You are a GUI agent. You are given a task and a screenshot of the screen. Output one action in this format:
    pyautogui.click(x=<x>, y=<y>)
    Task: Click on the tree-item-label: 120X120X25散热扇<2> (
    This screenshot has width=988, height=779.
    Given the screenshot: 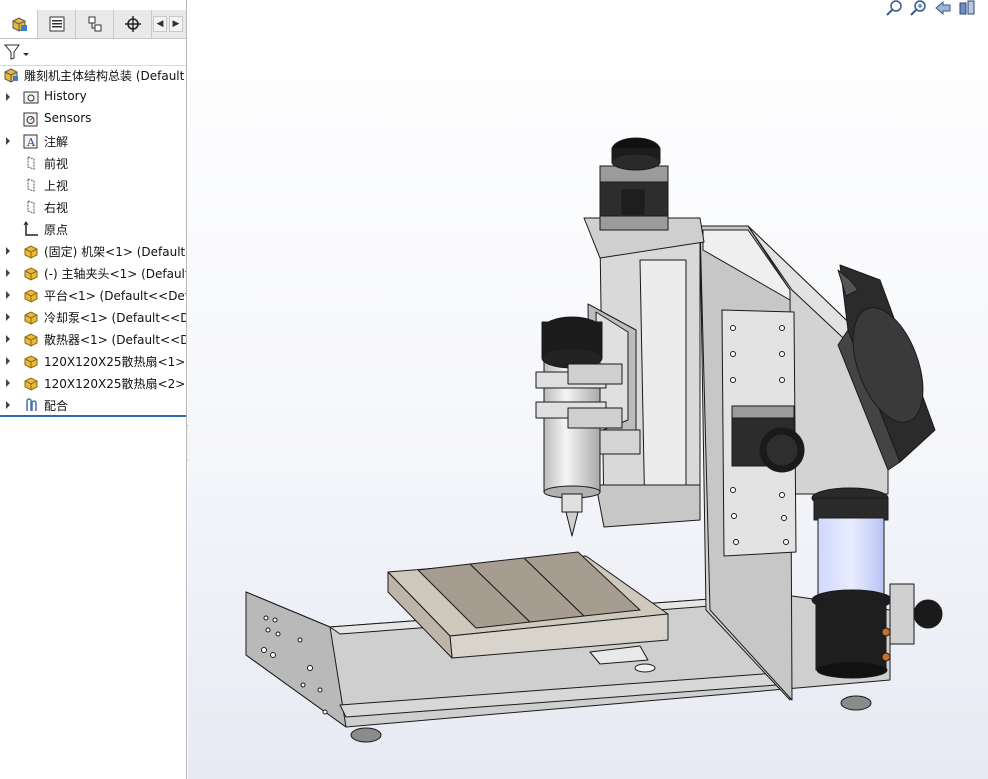 What is the action you would take?
    pyautogui.click(x=115, y=384)
    